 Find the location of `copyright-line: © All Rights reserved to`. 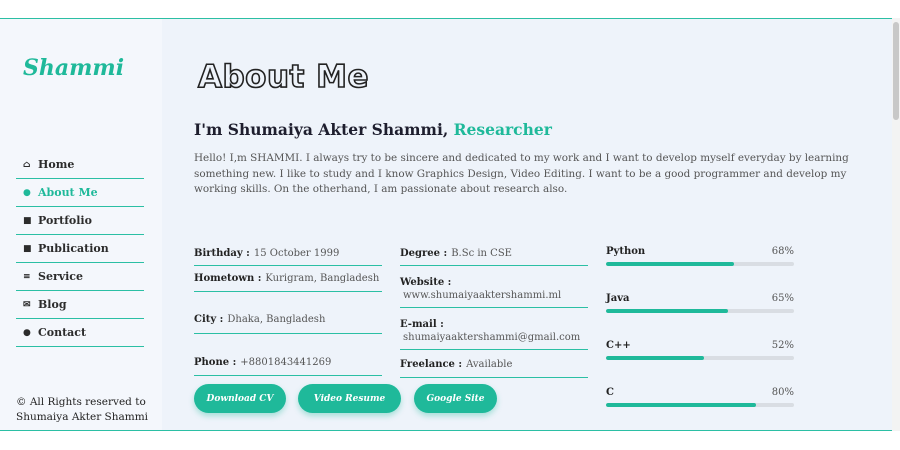

copyright-line: © All Rights reserved to is located at coordinates (81, 402).